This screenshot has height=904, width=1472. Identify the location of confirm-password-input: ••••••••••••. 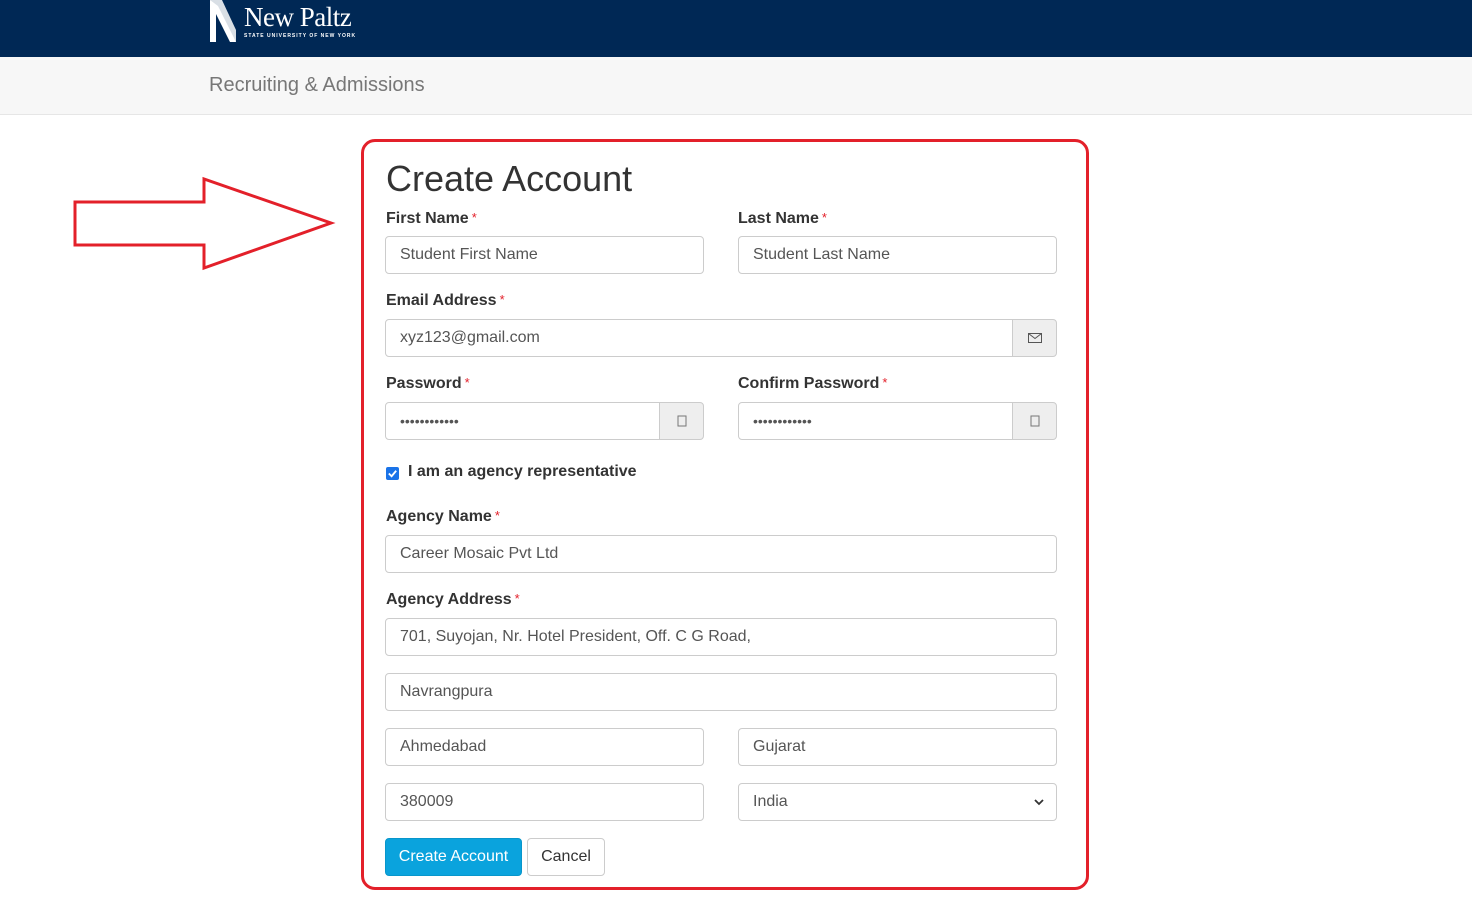
(875, 421).